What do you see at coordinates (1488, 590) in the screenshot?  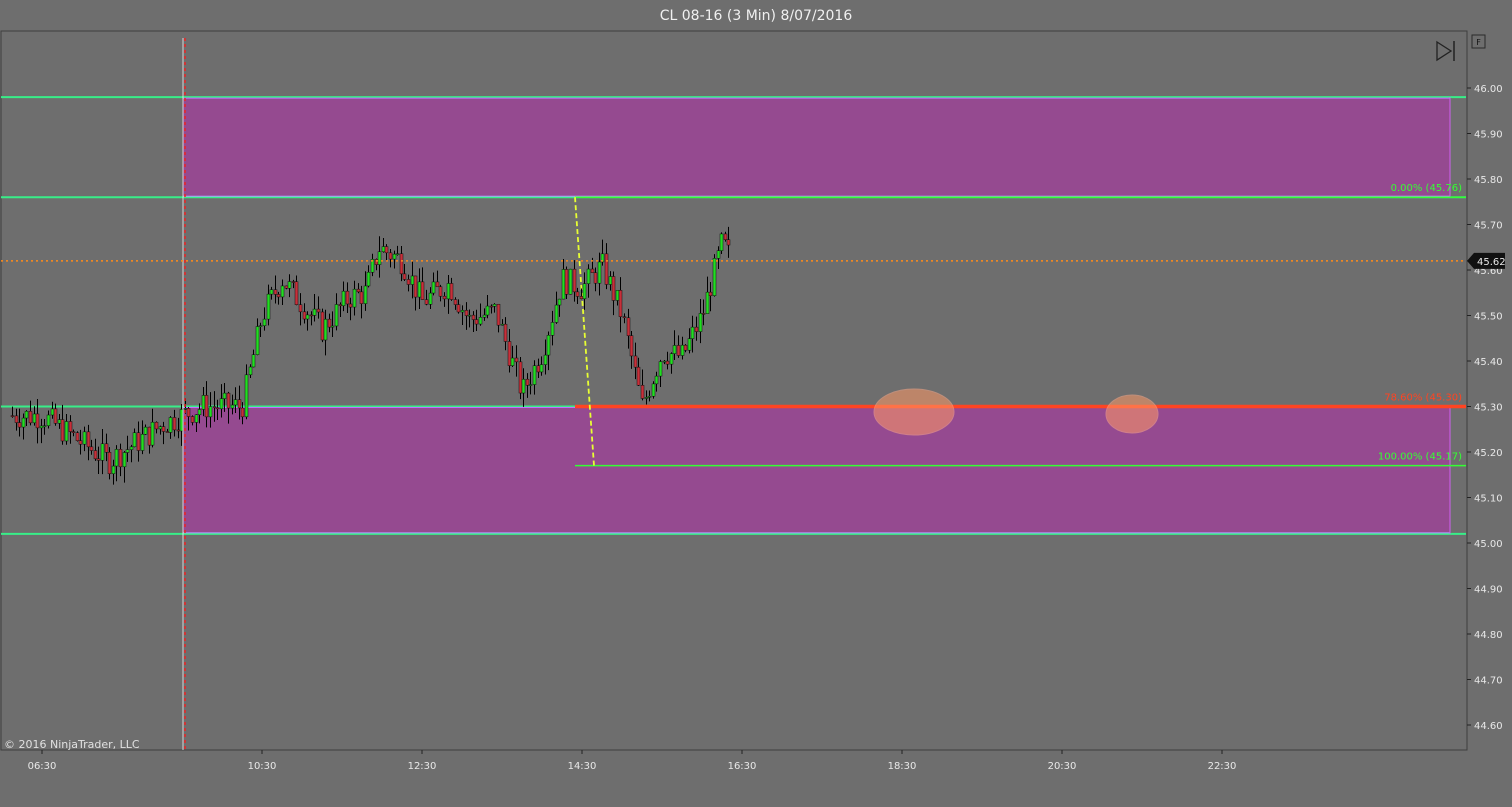 I see `y-tick-label-11: 44.90` at bounding box center [1488, 590].